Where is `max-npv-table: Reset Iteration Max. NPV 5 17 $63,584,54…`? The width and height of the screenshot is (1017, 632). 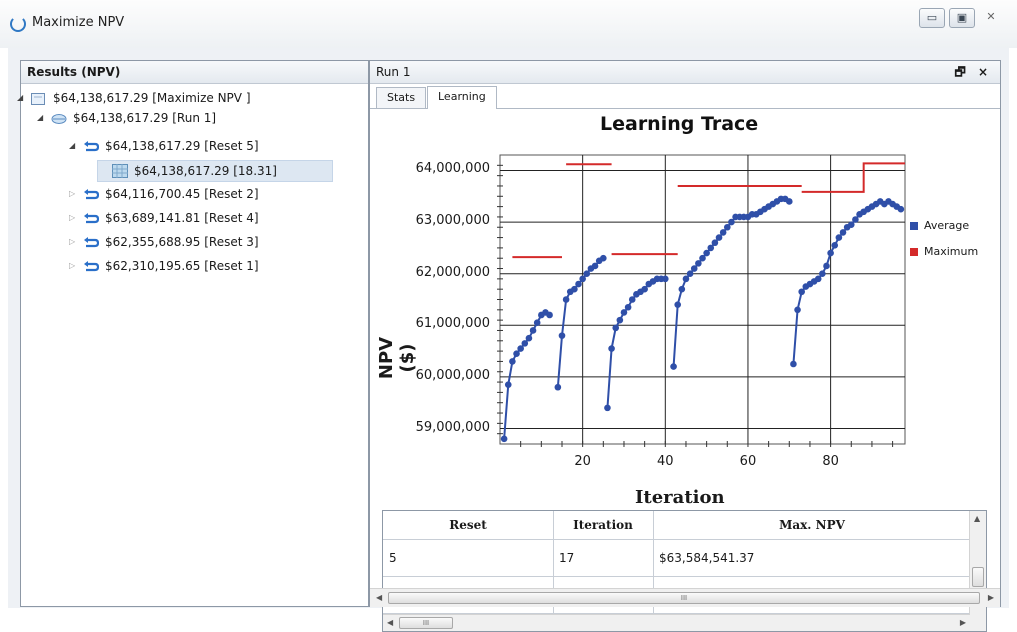
max-npv-table: Reset Iteration Max. NPV 5 17 $63,584,54… is located at coordinates (684, 571).